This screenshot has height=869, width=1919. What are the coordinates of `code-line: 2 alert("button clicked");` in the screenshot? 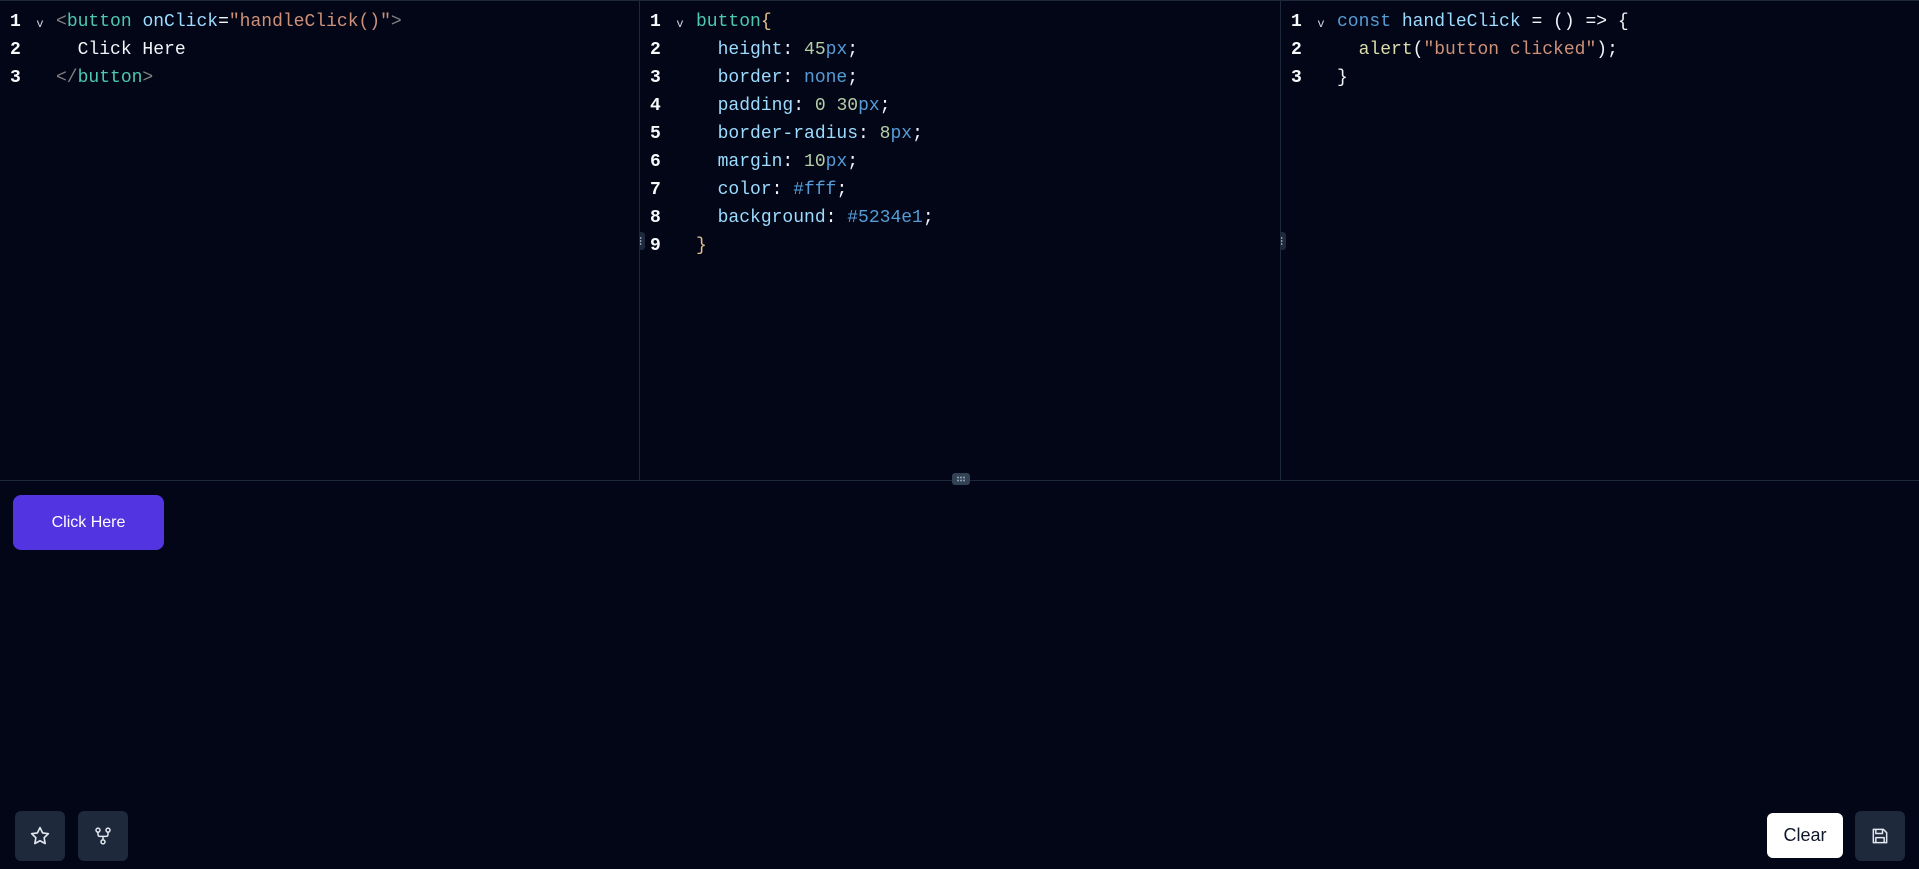 It's located at (1600, 50).